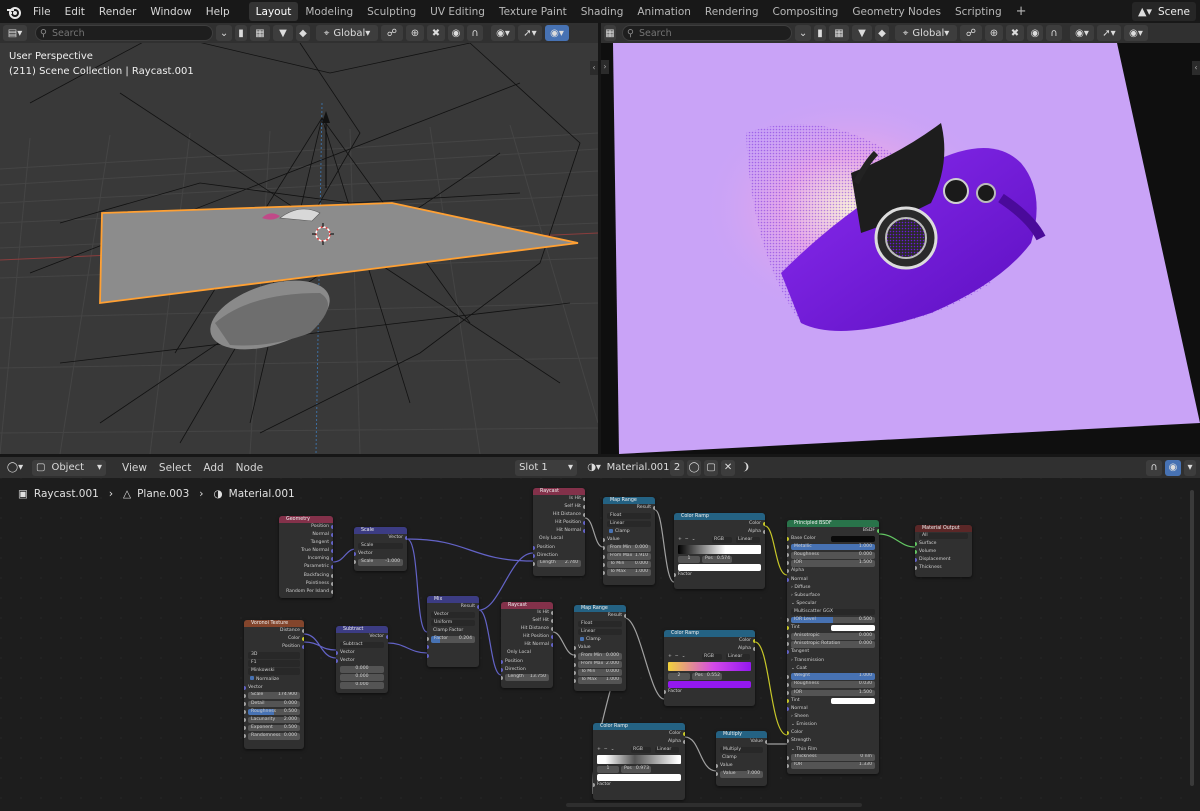 The image size is (1200, 811). I want to click on remove-stop-icon: −, so click(606, 749).